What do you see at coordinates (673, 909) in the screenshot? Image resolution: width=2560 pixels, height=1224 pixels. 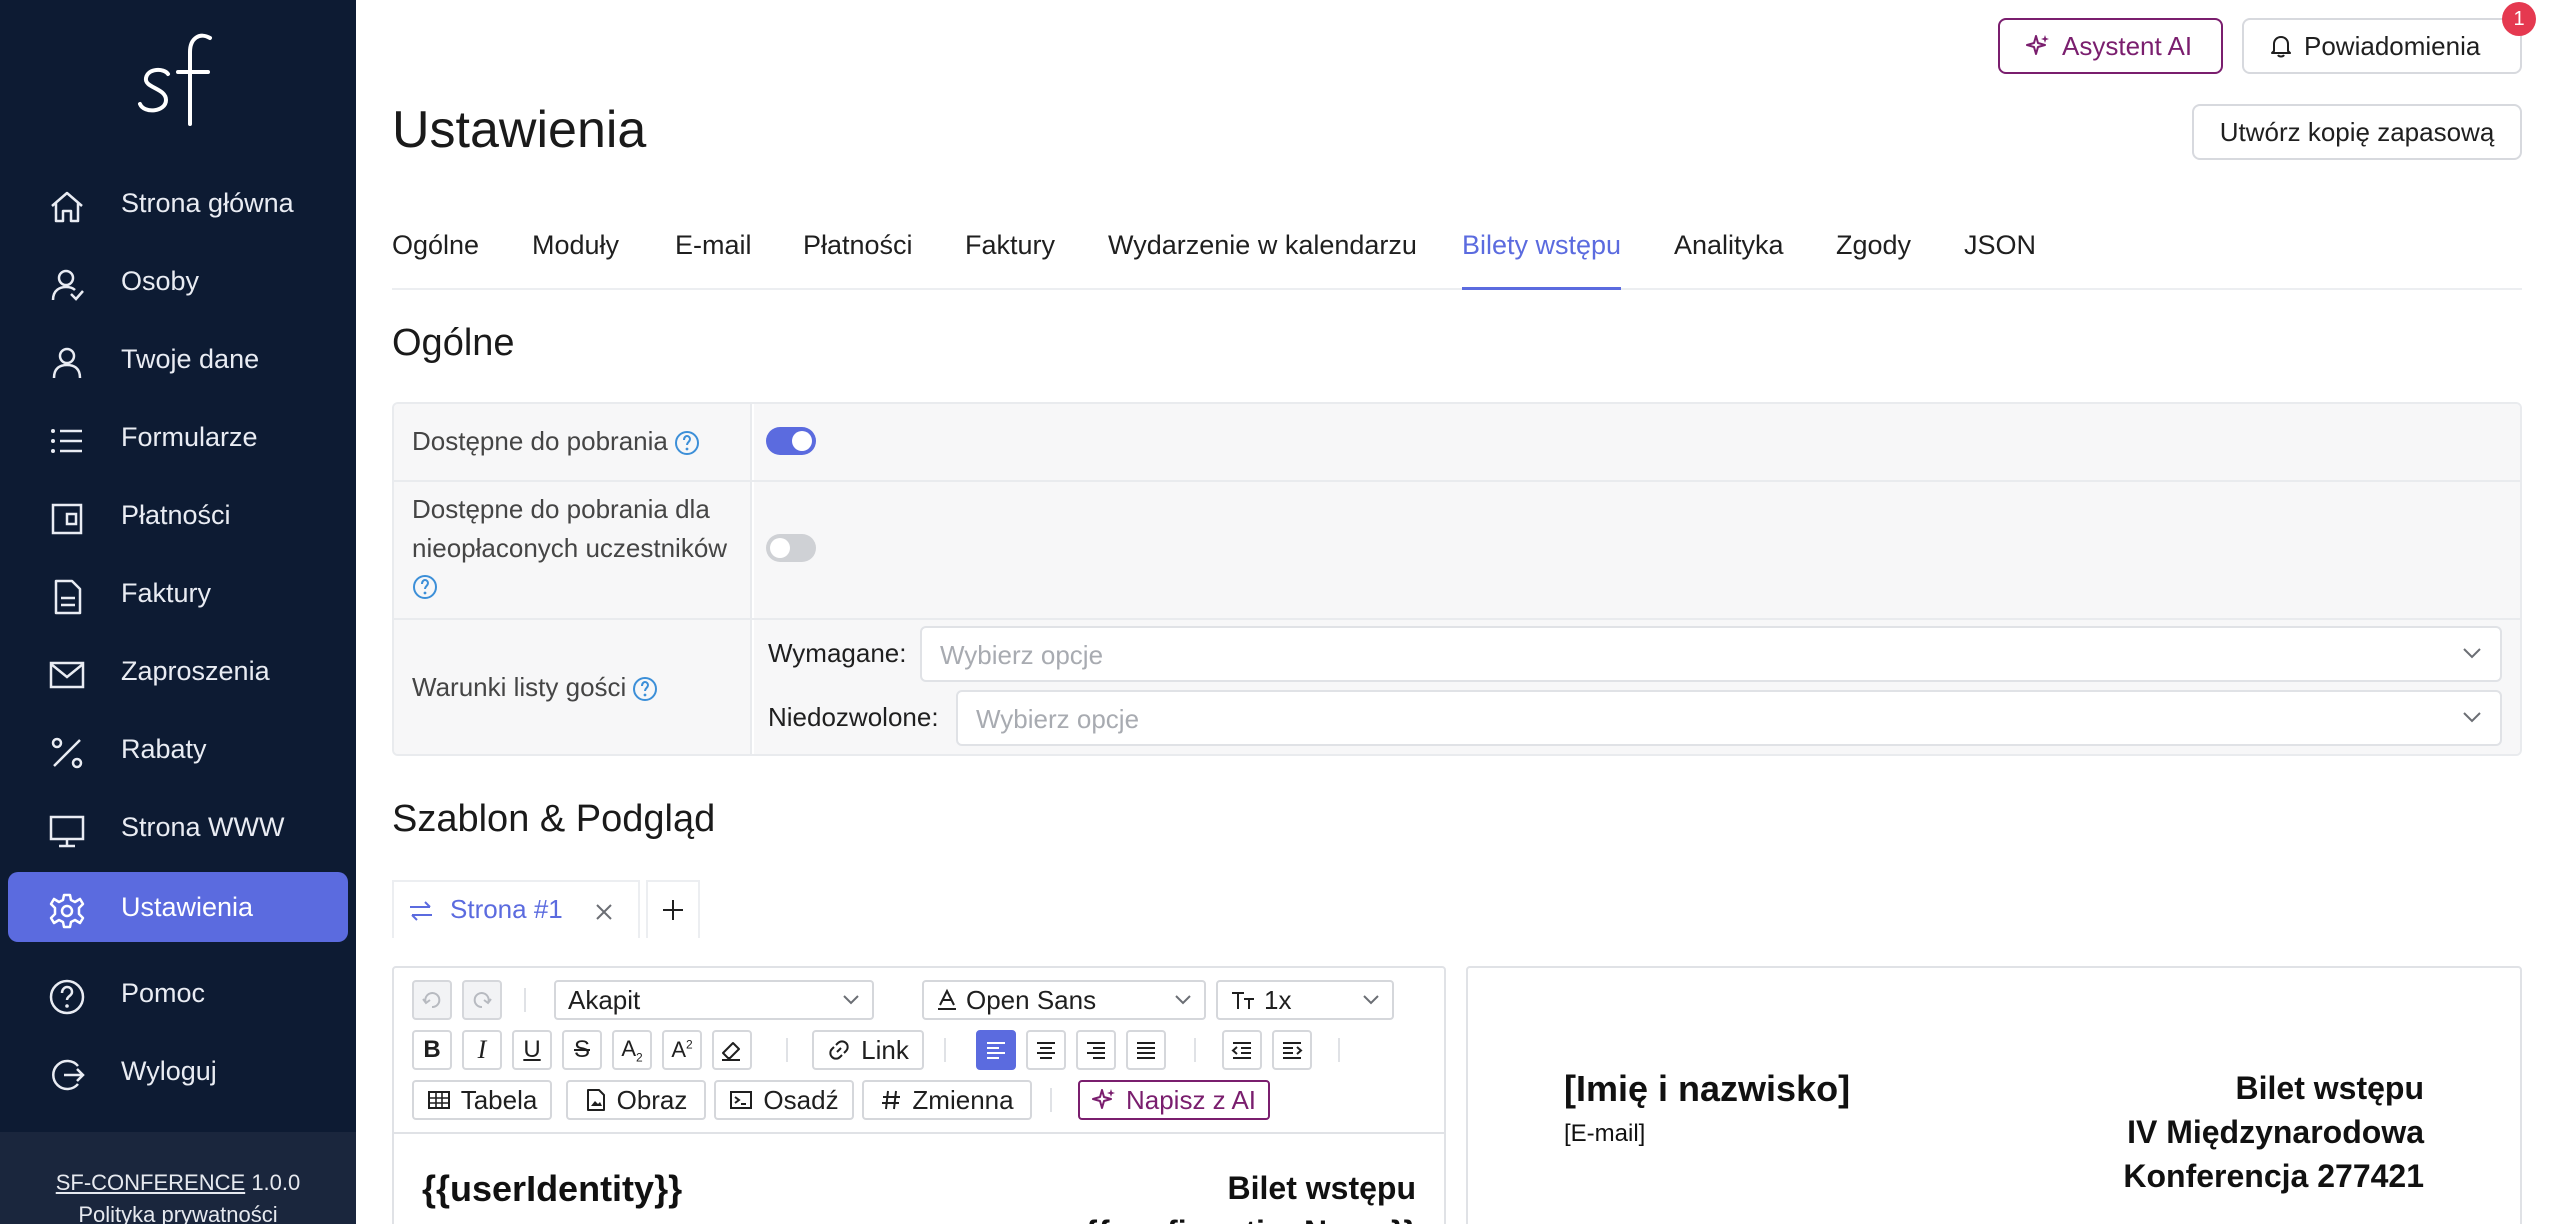 I see `add-page-button` at bounding box center [673, 909].